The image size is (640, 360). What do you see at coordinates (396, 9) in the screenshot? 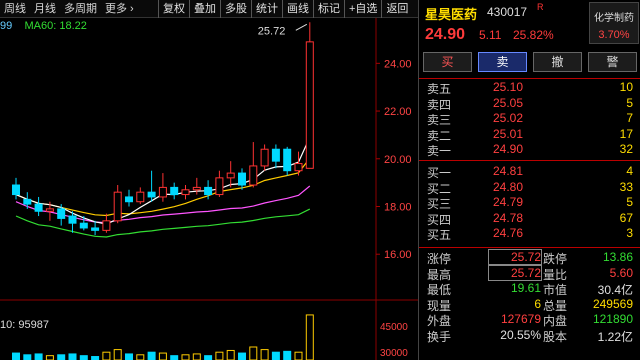
I see `back-button: 返回` at bounding box center [396, 9].